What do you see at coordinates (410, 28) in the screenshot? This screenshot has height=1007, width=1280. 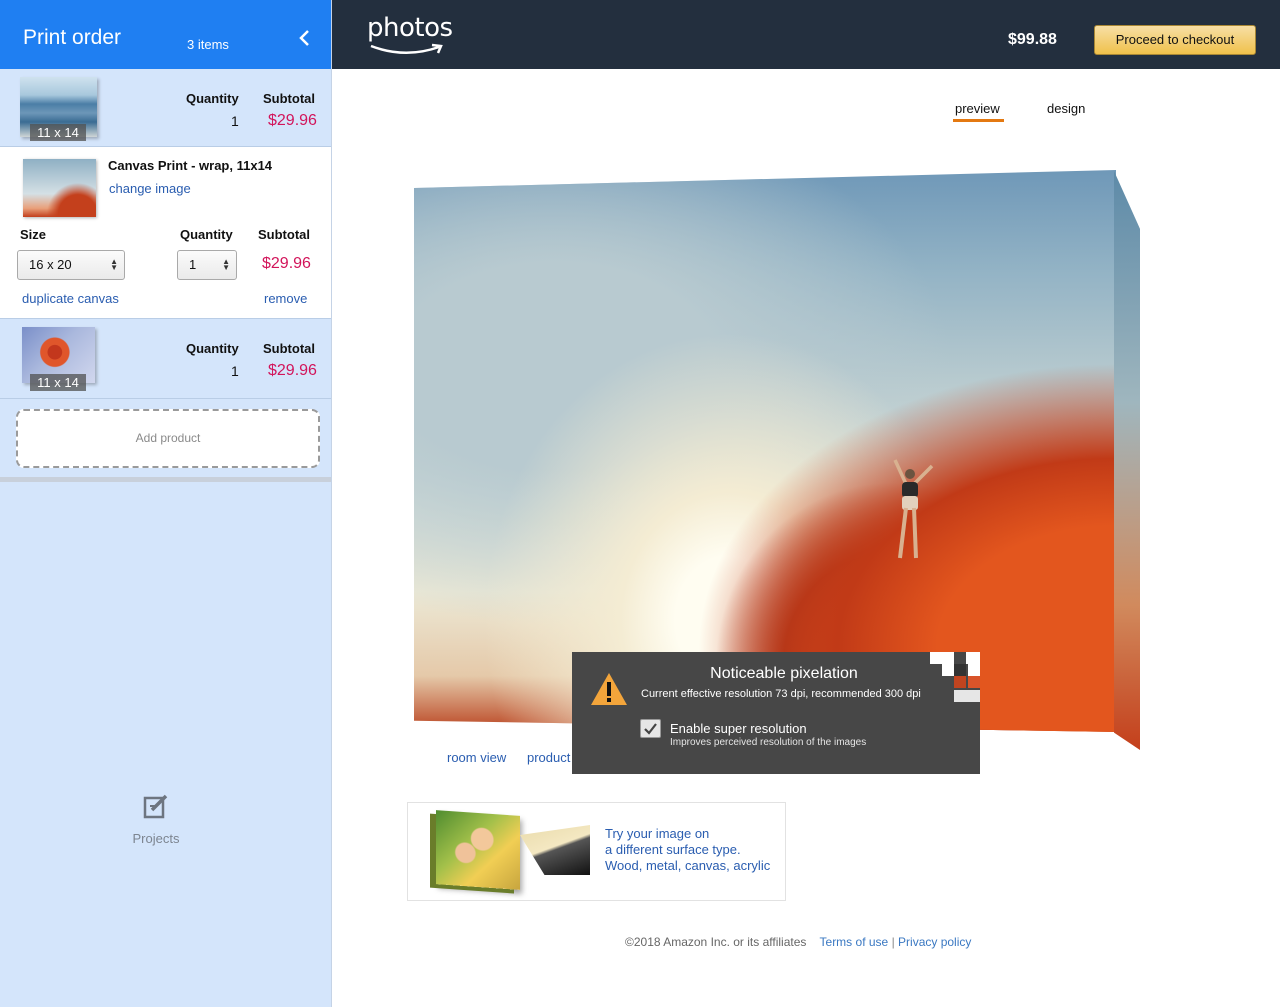 I see `logo-text: photos` at bounding box center [410, 28].